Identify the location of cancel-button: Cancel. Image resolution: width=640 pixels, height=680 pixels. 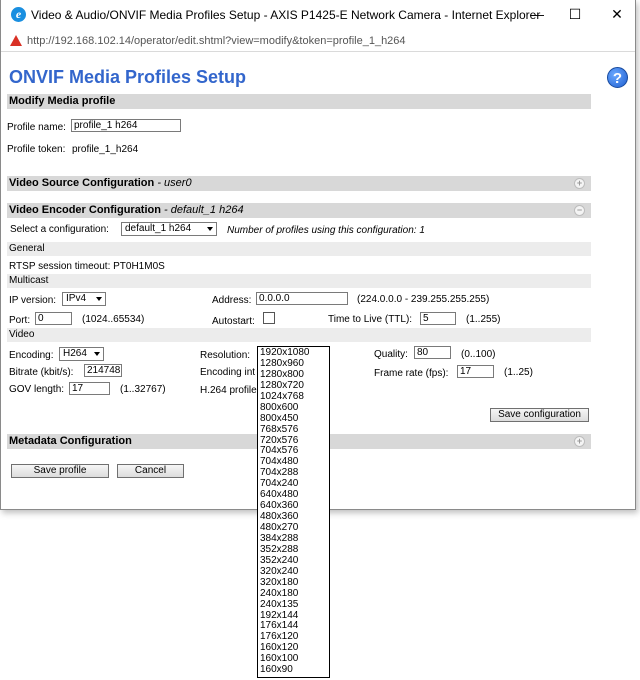
(150, 471).